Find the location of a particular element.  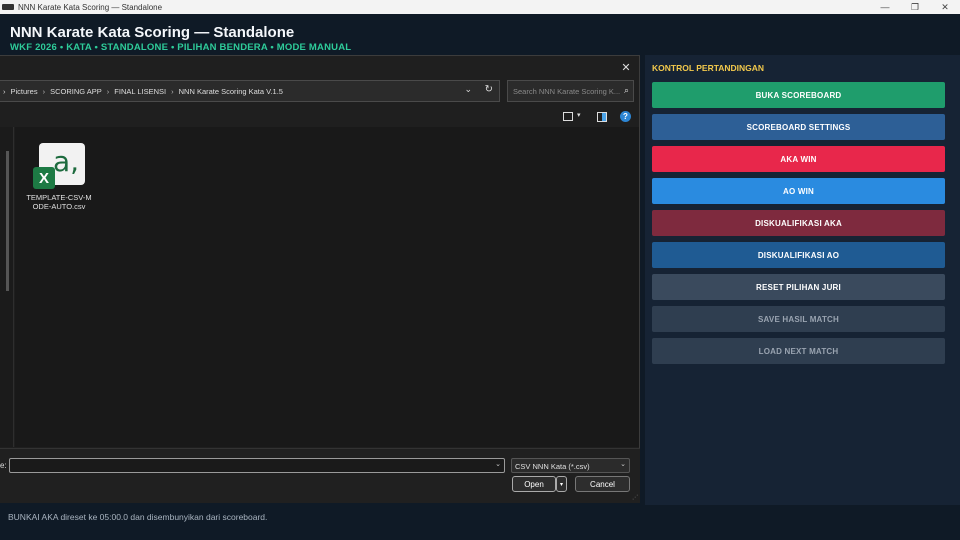

scrollbar-thumb is located at coordinates (7, 221).